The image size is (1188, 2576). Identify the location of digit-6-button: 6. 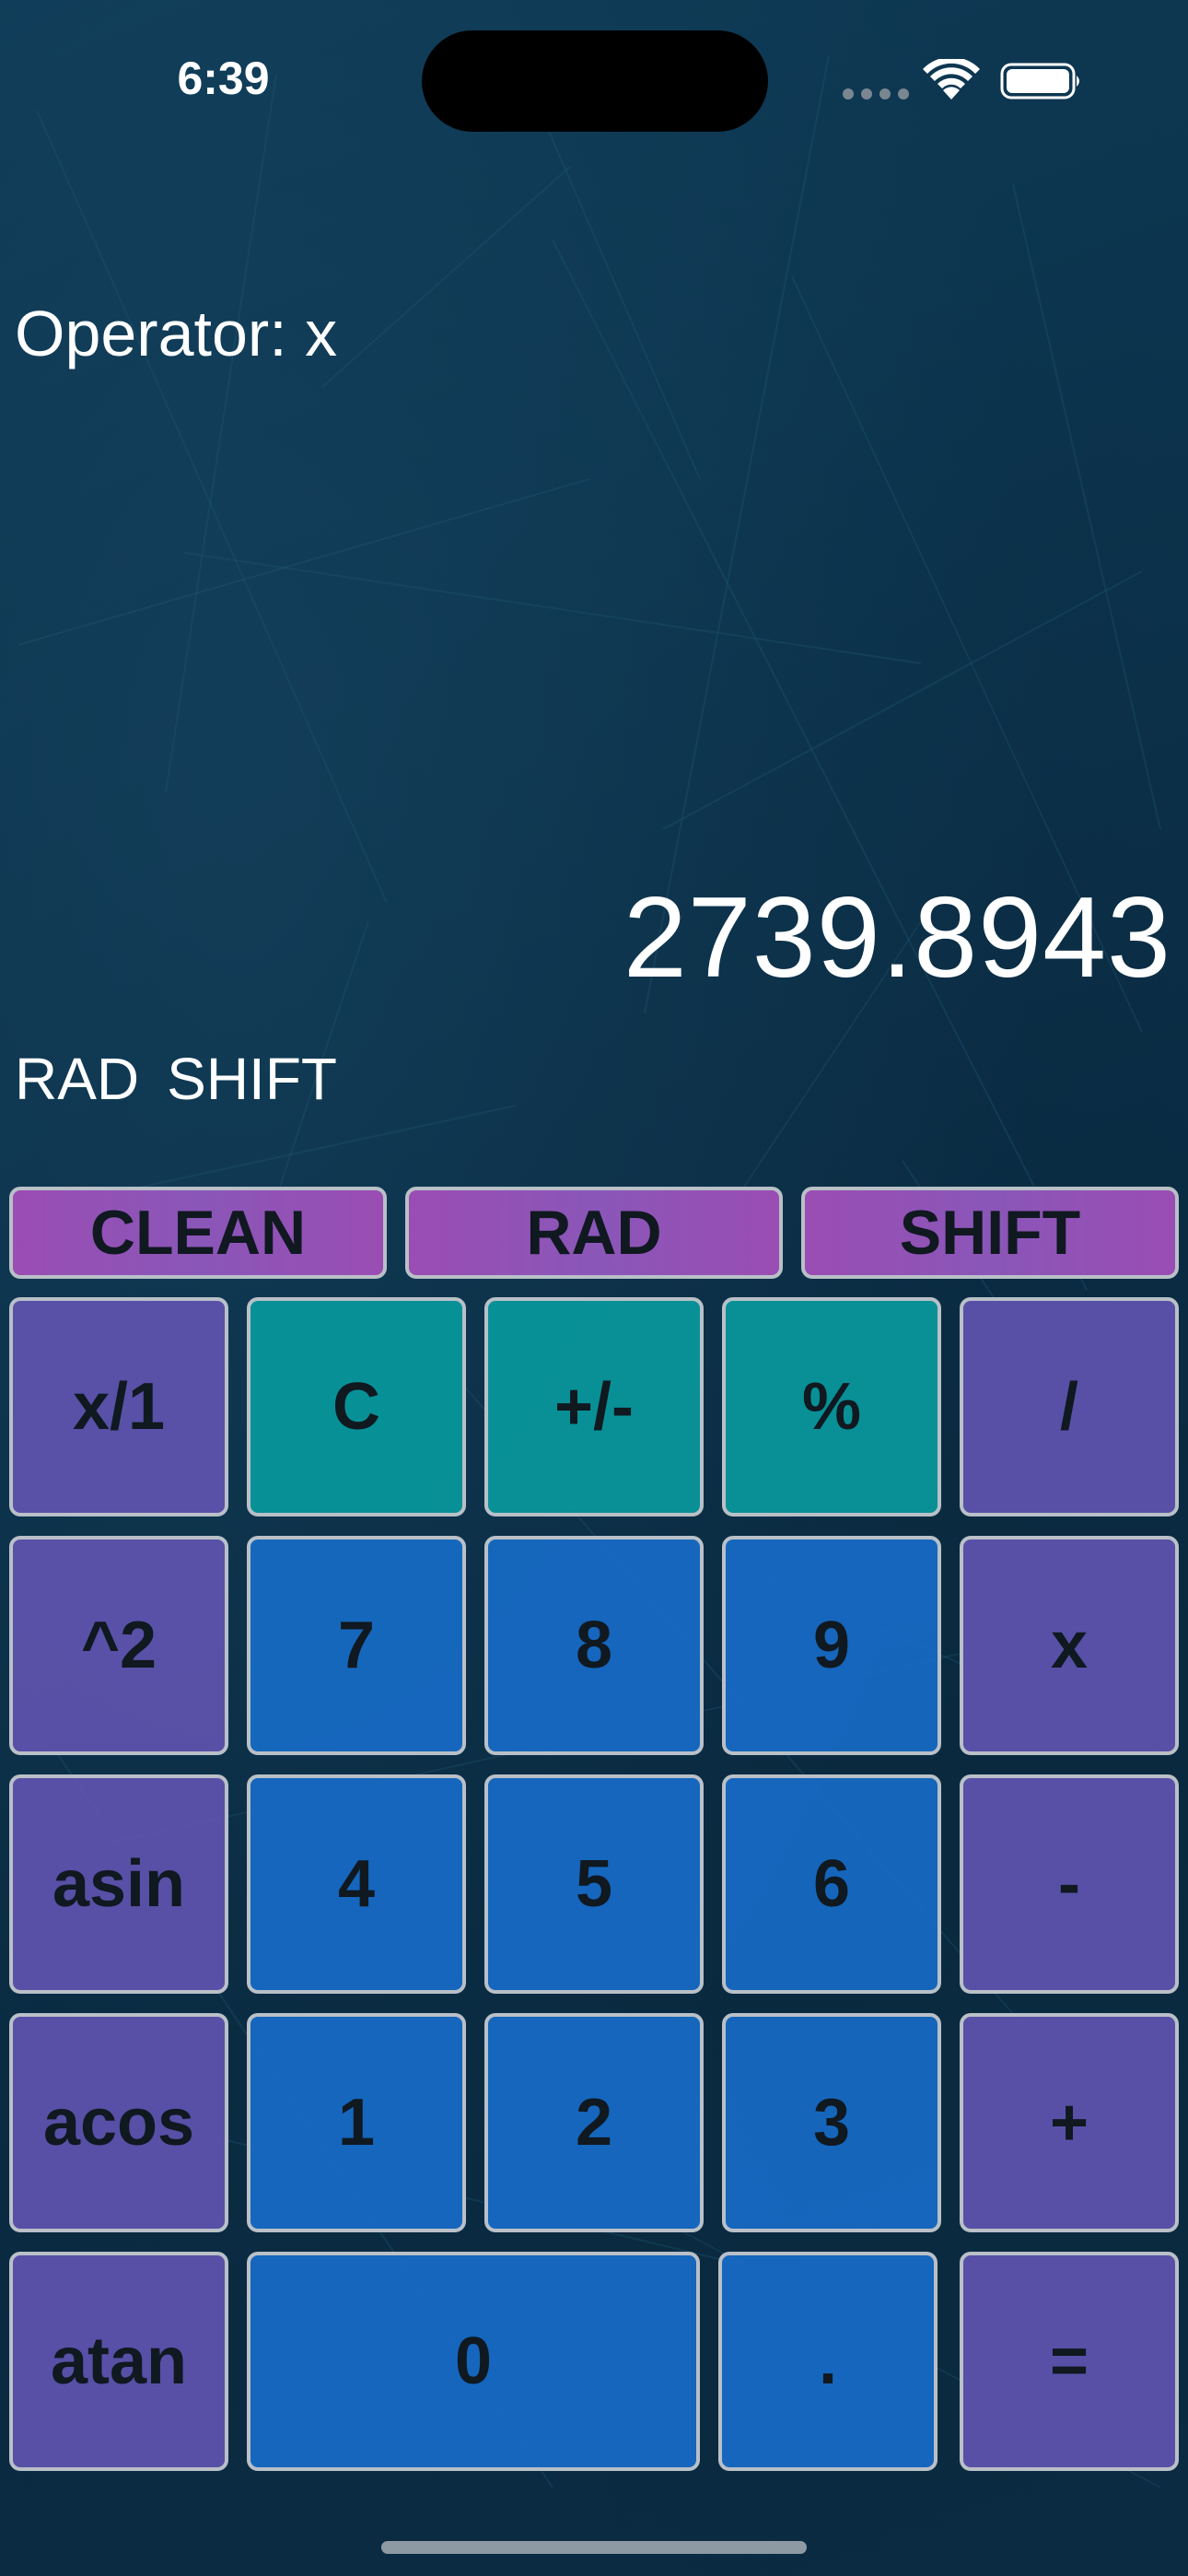
(831, 1884).